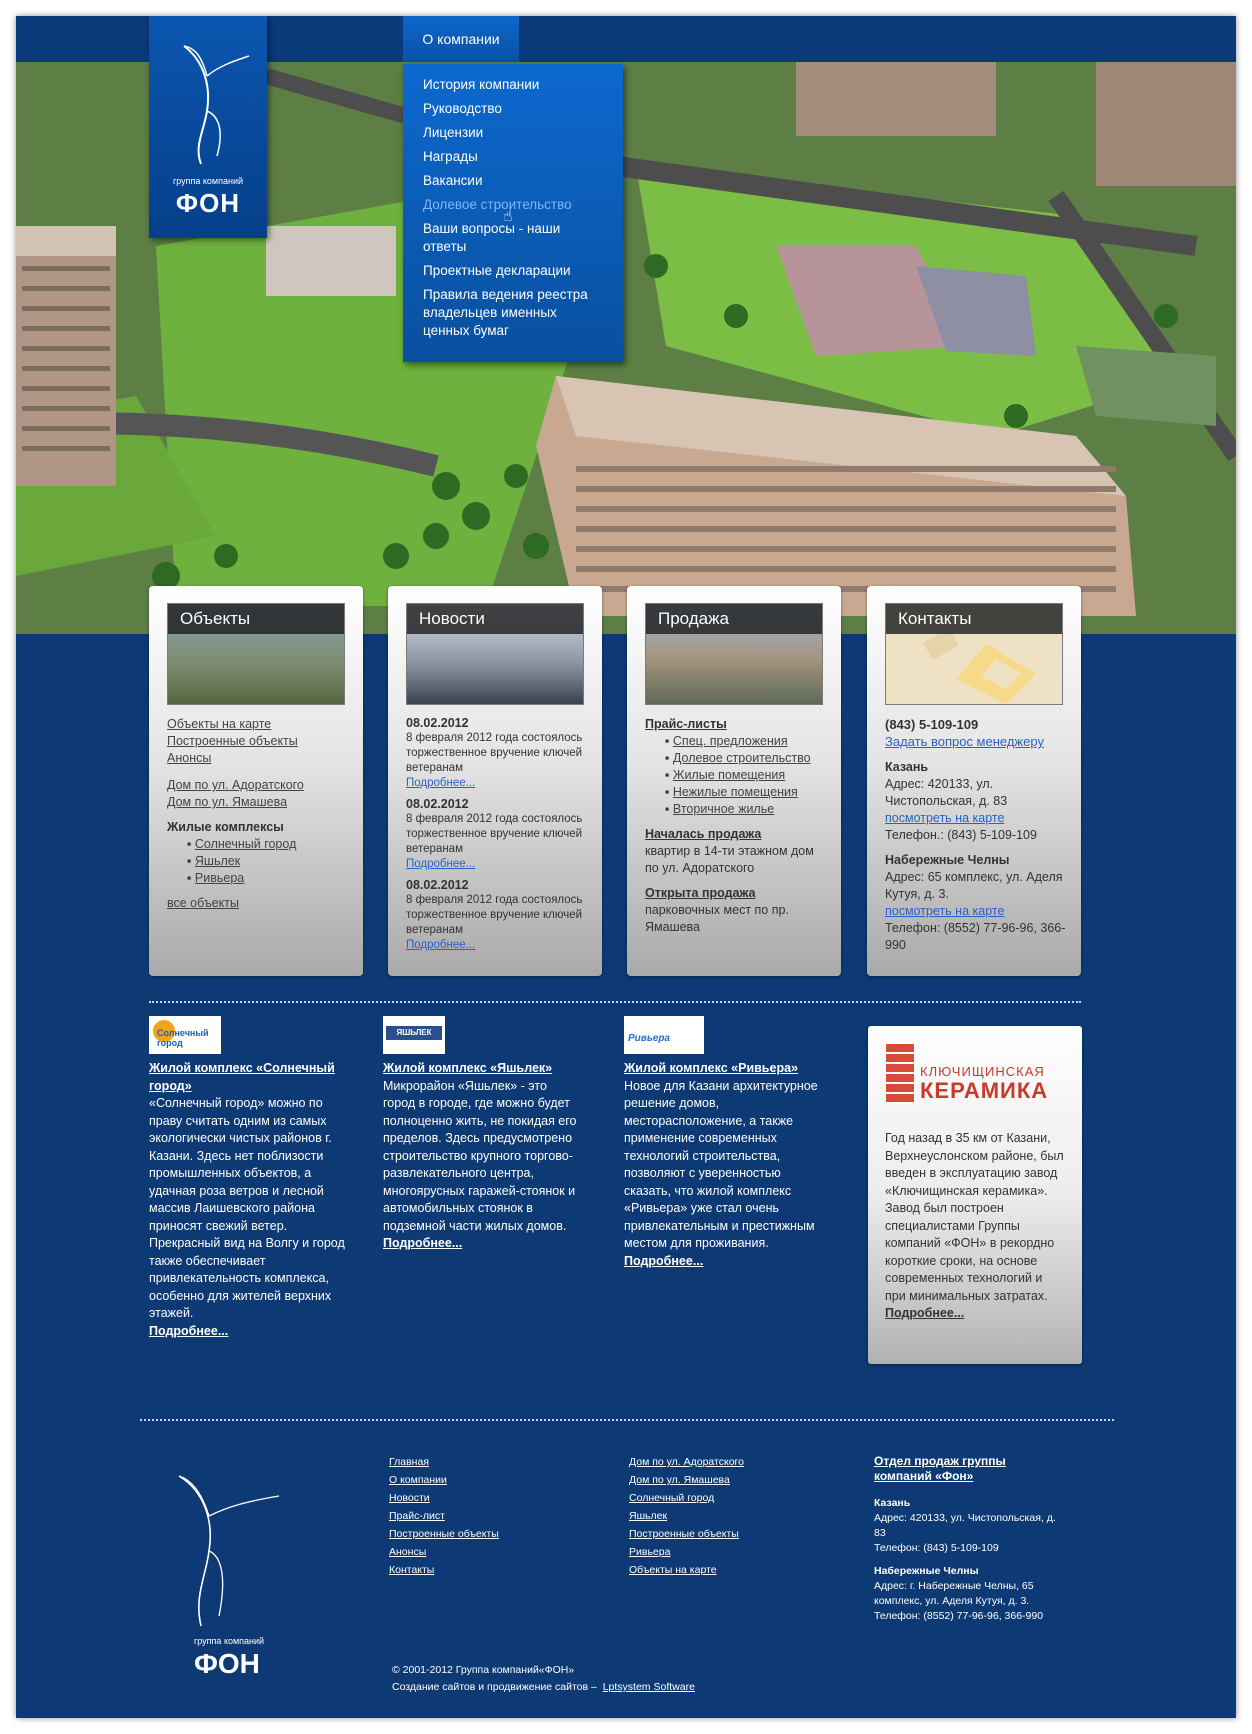 This screenshot has width=1252, height=1734. Describe the element at coordinates (892, 1503) in the screenshot. I see `footer-city-kazan: Казань` at that location.